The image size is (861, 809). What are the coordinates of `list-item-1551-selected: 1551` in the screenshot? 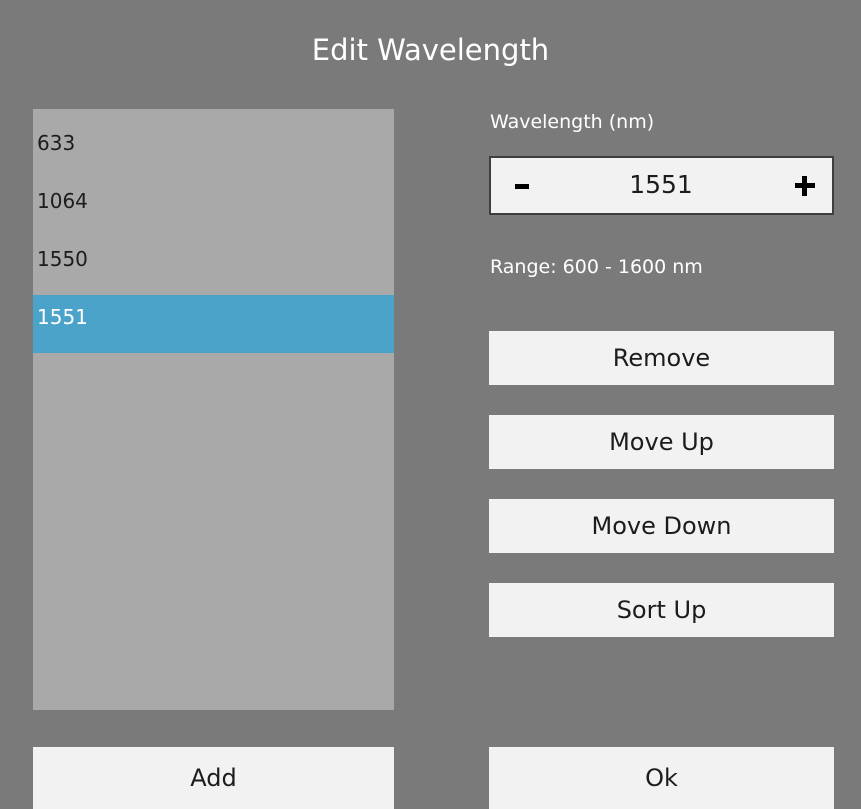 It's located at (213, 324).